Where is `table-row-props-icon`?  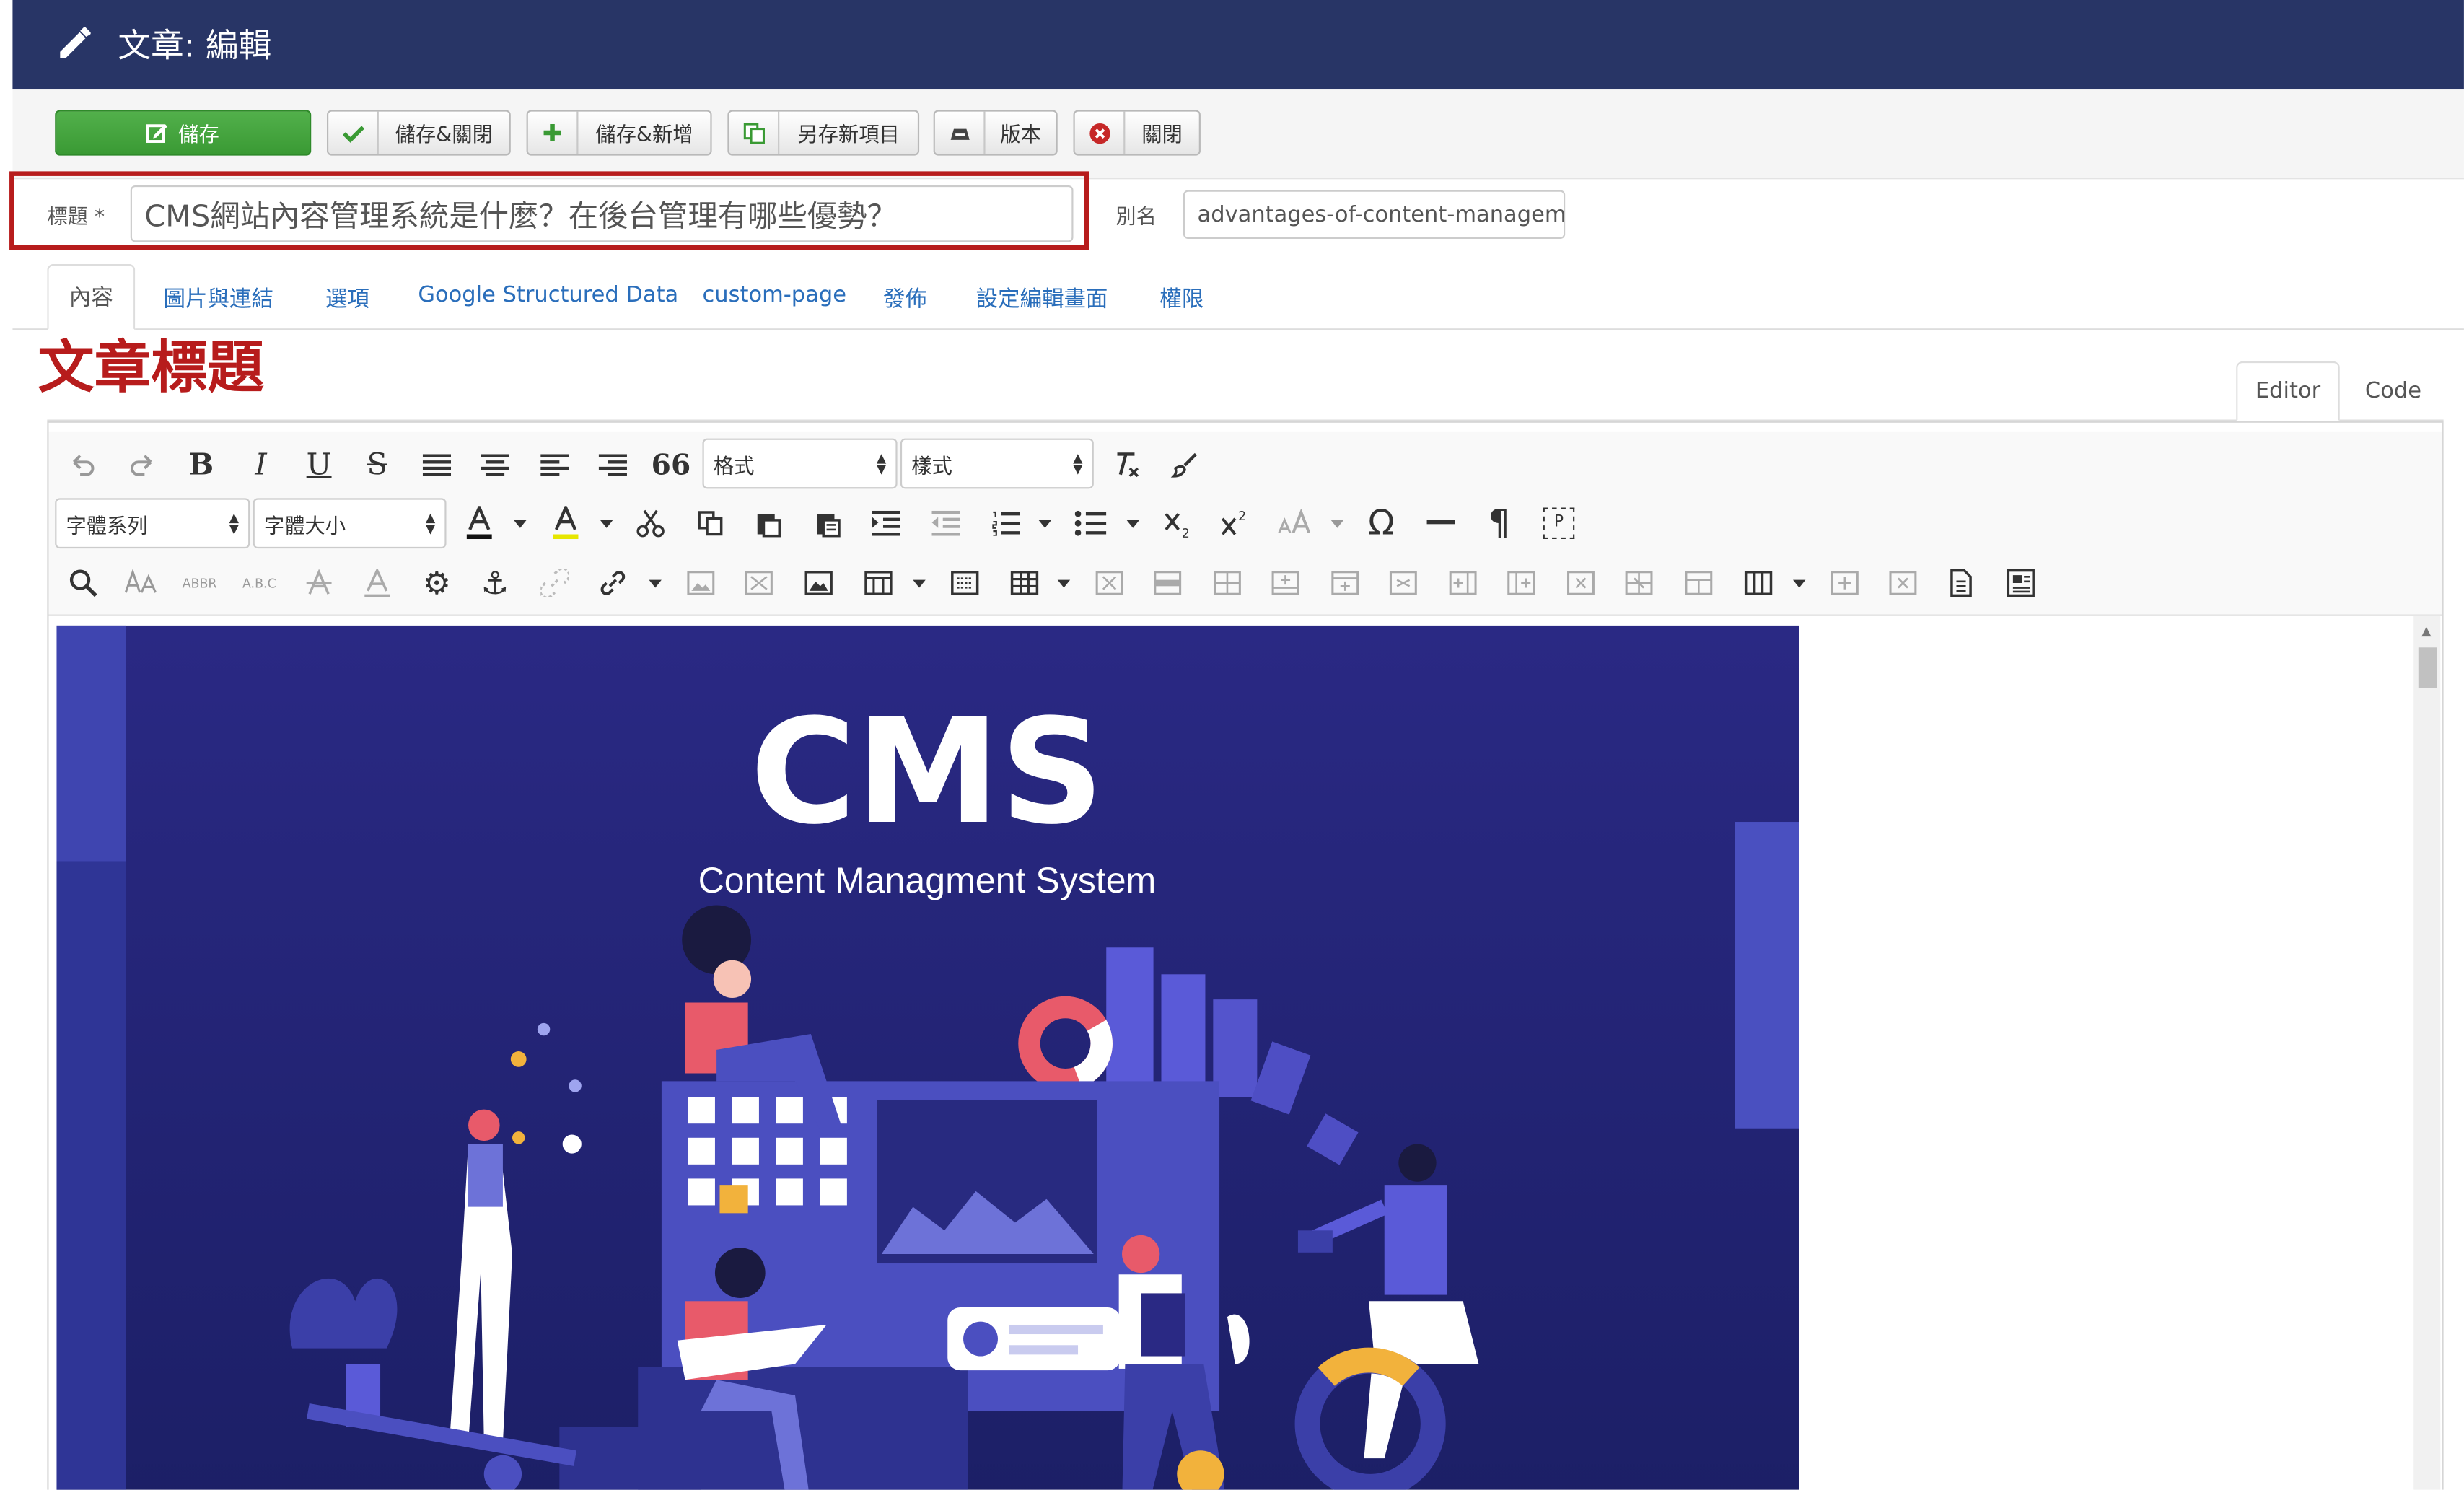 table-row-props-icon is located at coordinates (1167, 583).